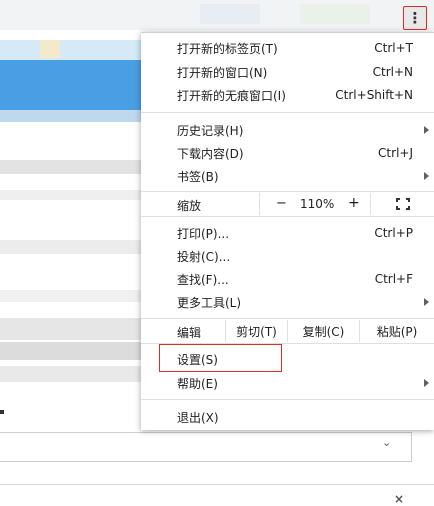 The width and height of the screenshot is (434, 506). Describe the element at coordinates (393, 48) in the screenshot. I see `menu-item-shortcut: Ctrl+T` at that location.